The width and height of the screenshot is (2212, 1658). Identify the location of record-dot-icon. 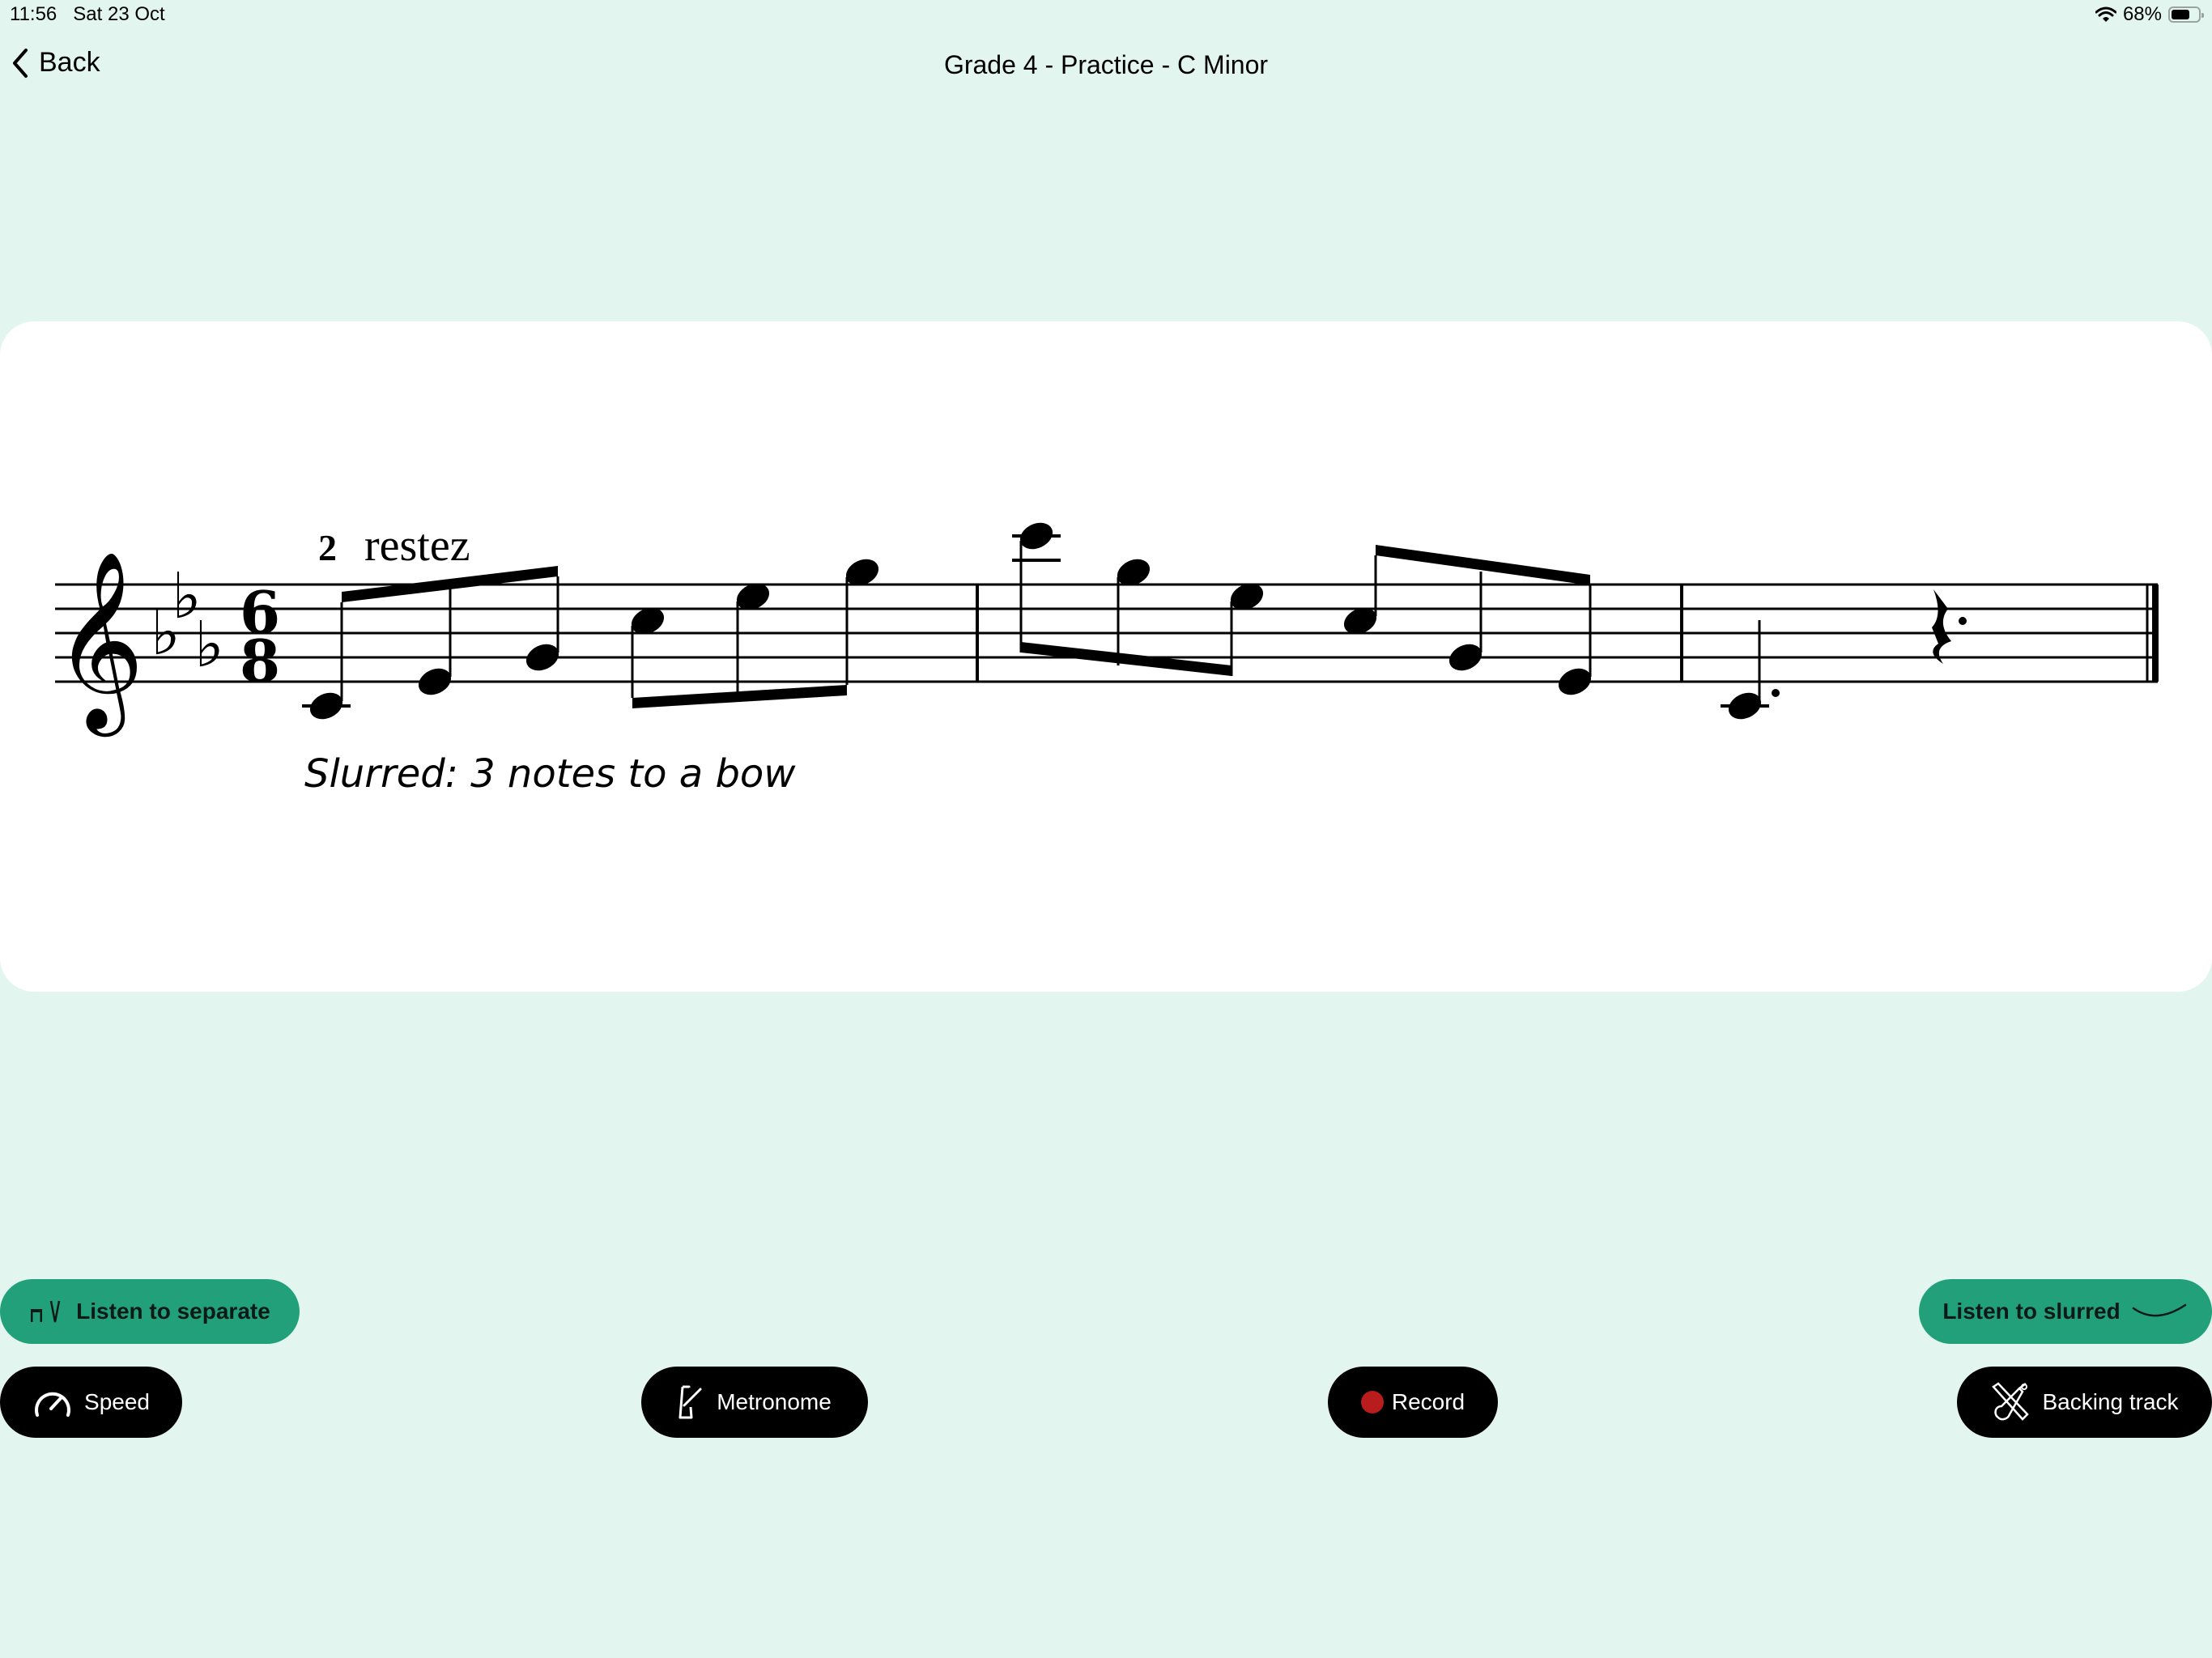
(1372, 1402).